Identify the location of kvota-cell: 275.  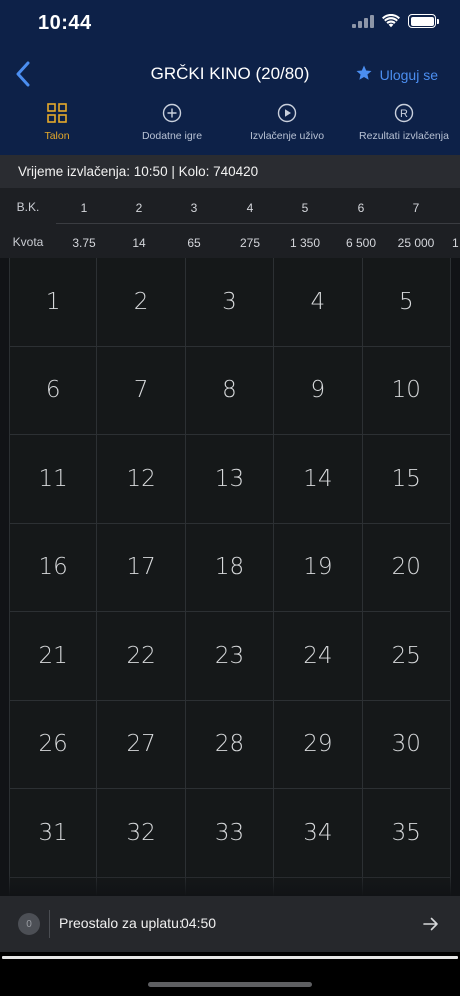
(250, 243).